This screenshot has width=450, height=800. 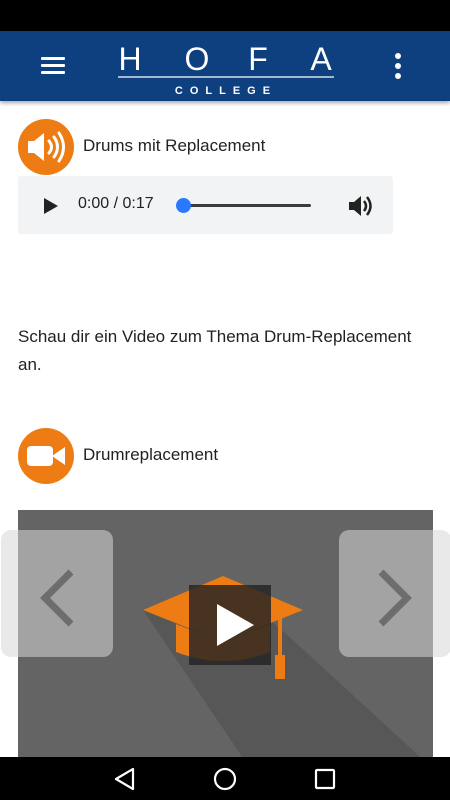 I want to click on more-vertical-icon, so click(x=398, y=66).